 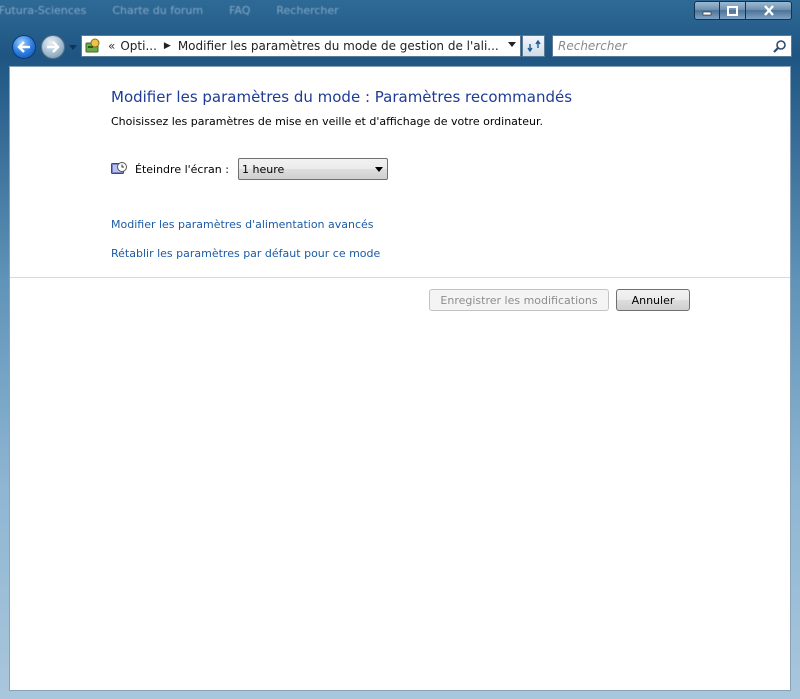 I want to click on background-link: sur Futura-Sciences, so click(x=43, y=10).